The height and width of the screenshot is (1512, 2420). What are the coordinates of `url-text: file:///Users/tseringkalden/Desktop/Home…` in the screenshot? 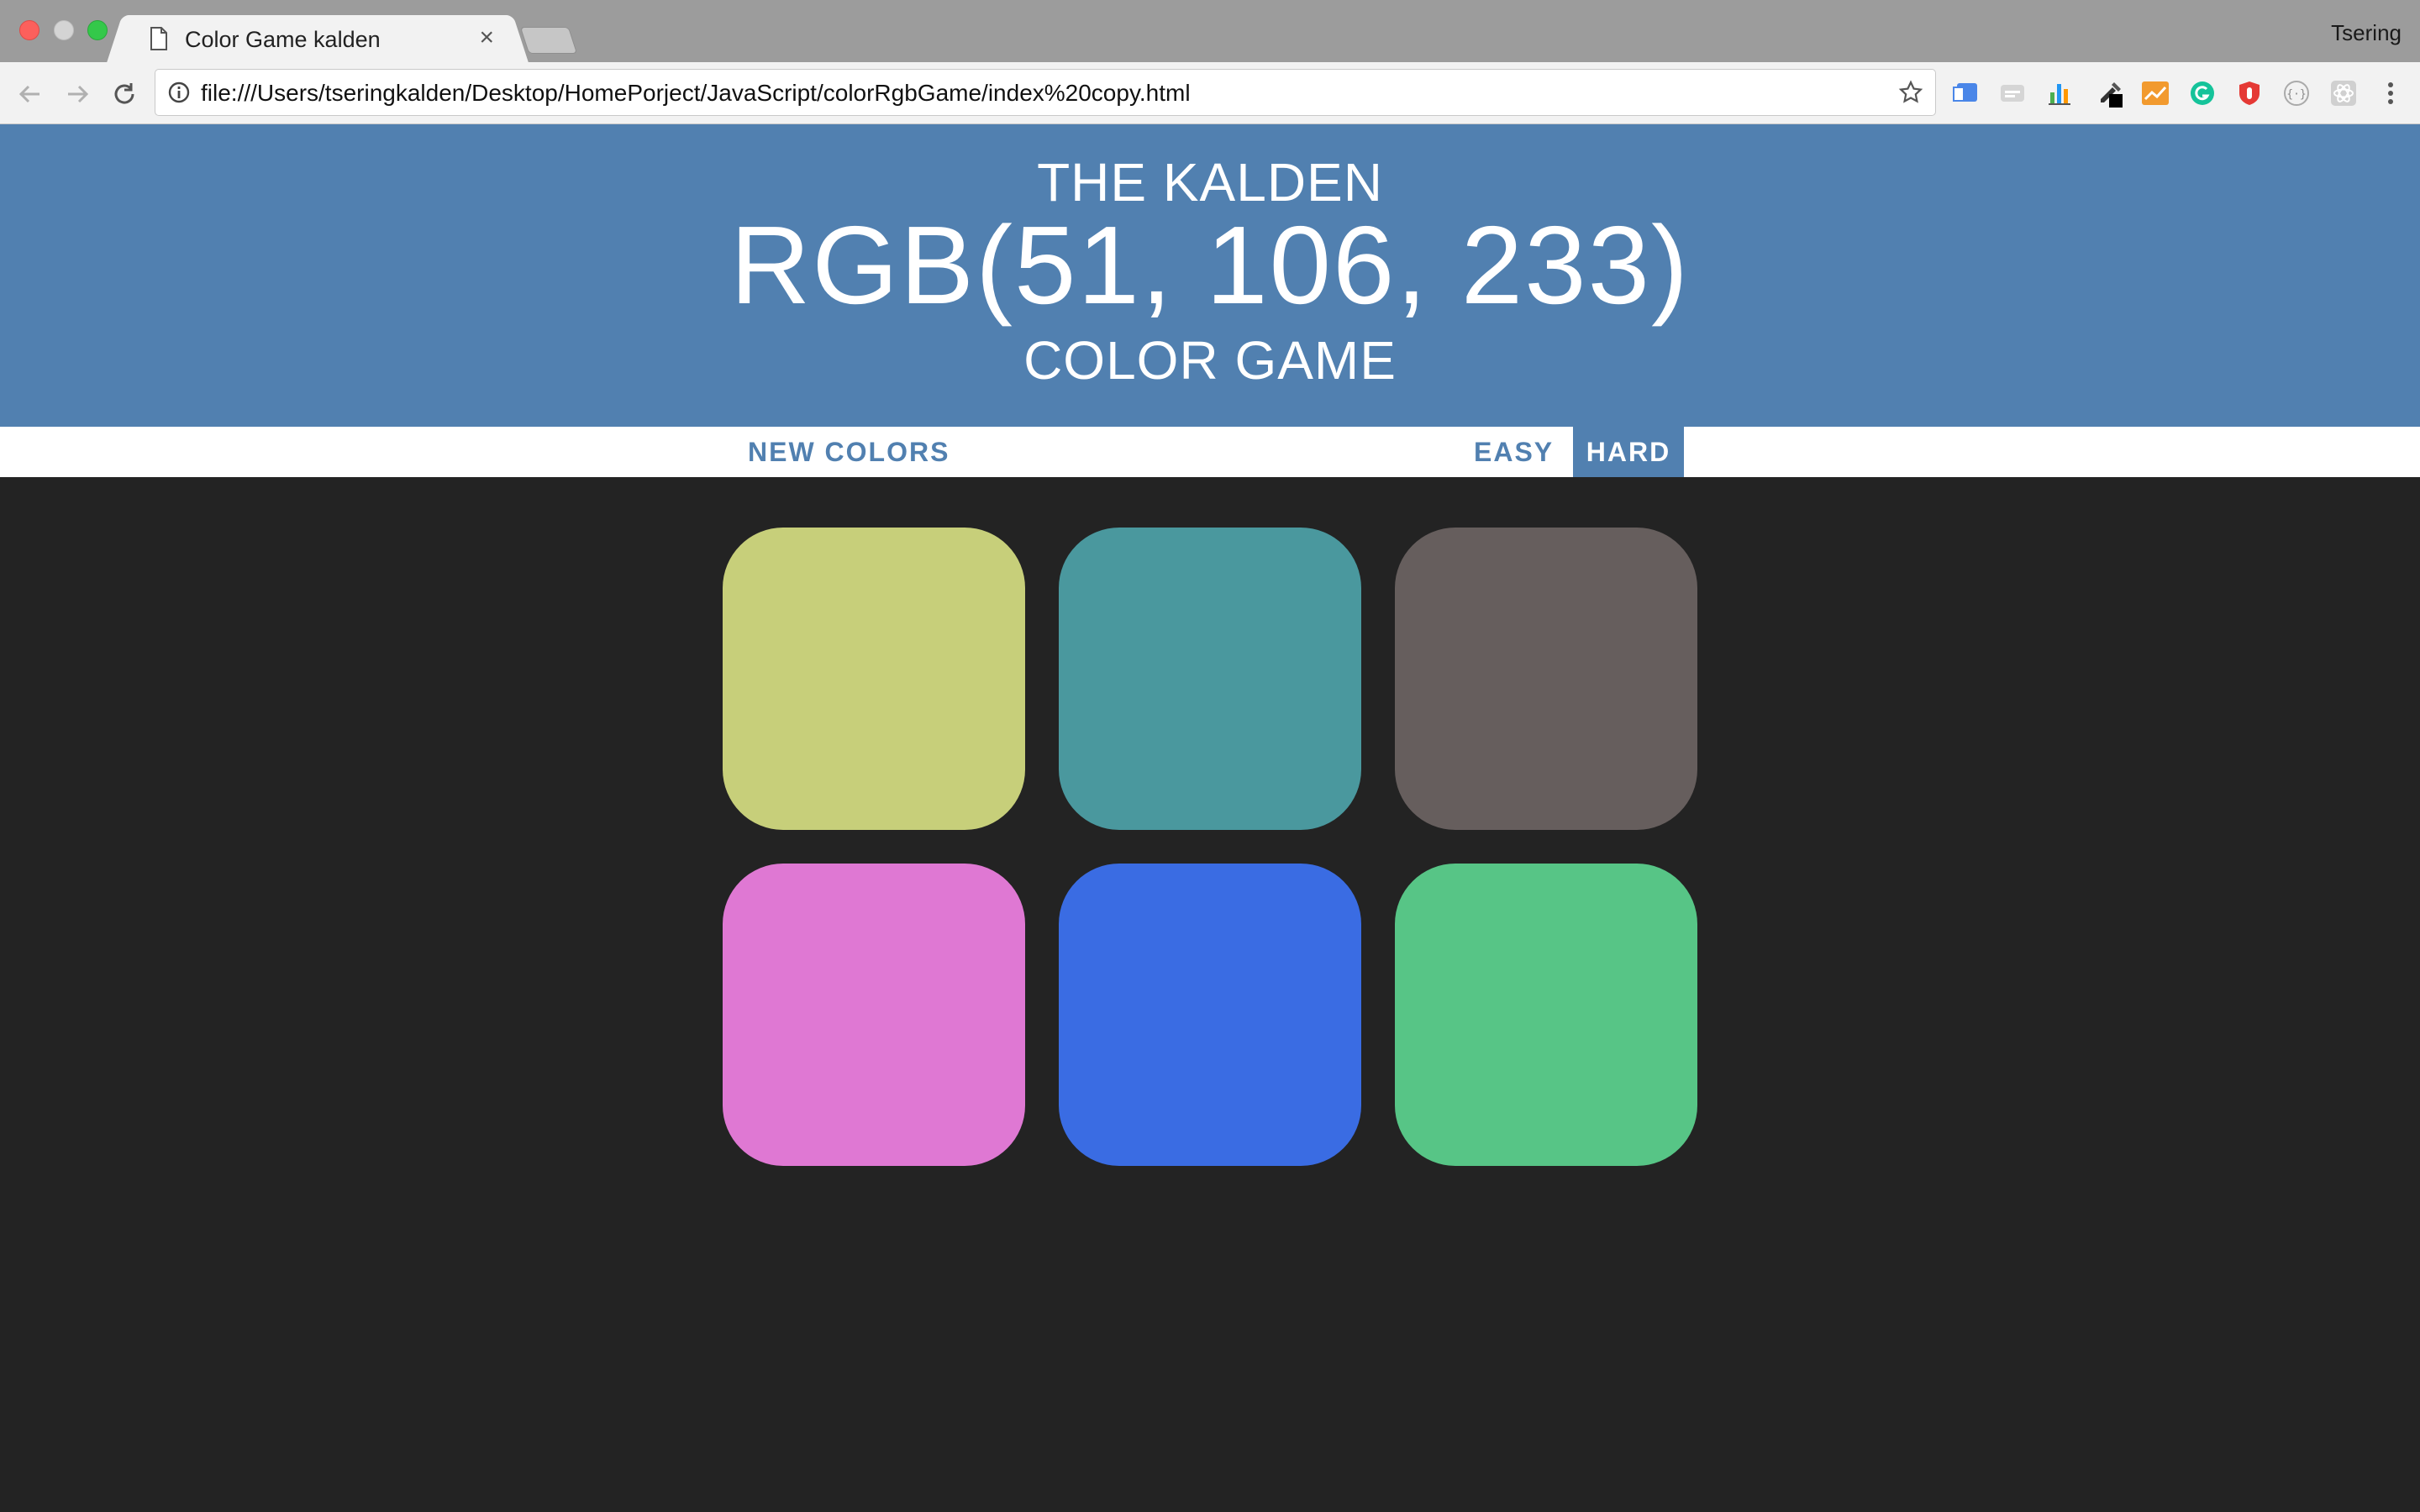 It's located at (696, 93).